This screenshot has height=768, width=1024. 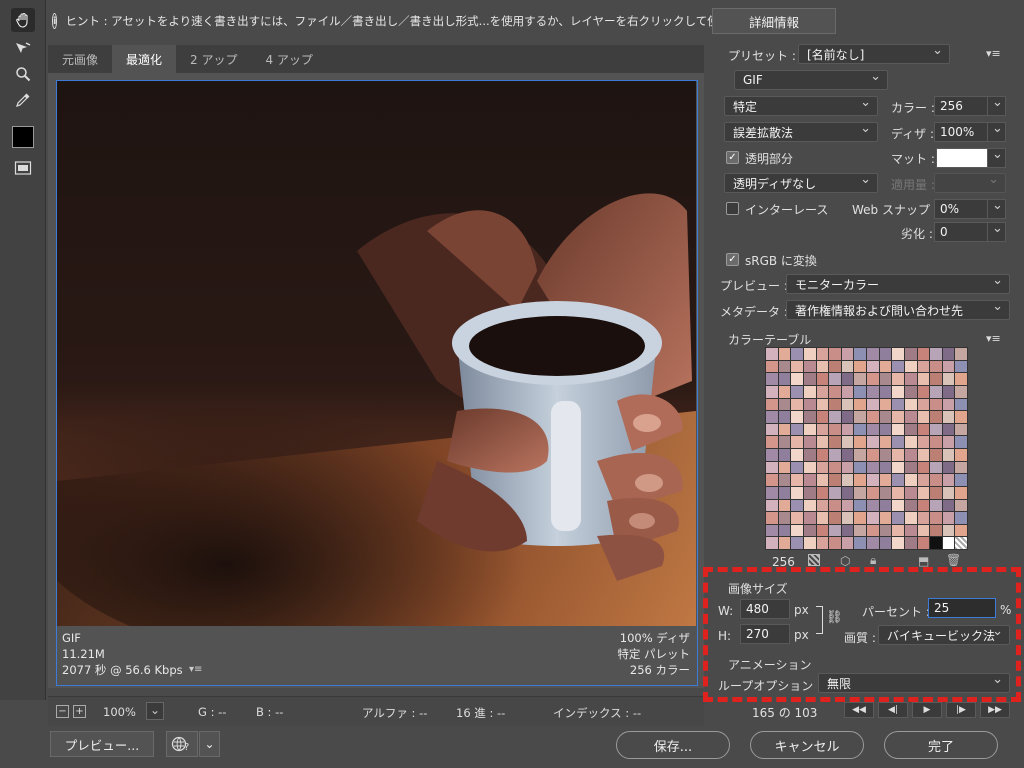 What do you see at coordinates (79, 711) in the screenshot?
I see `zoom-in-button: +` at bounding box center [79, 711].